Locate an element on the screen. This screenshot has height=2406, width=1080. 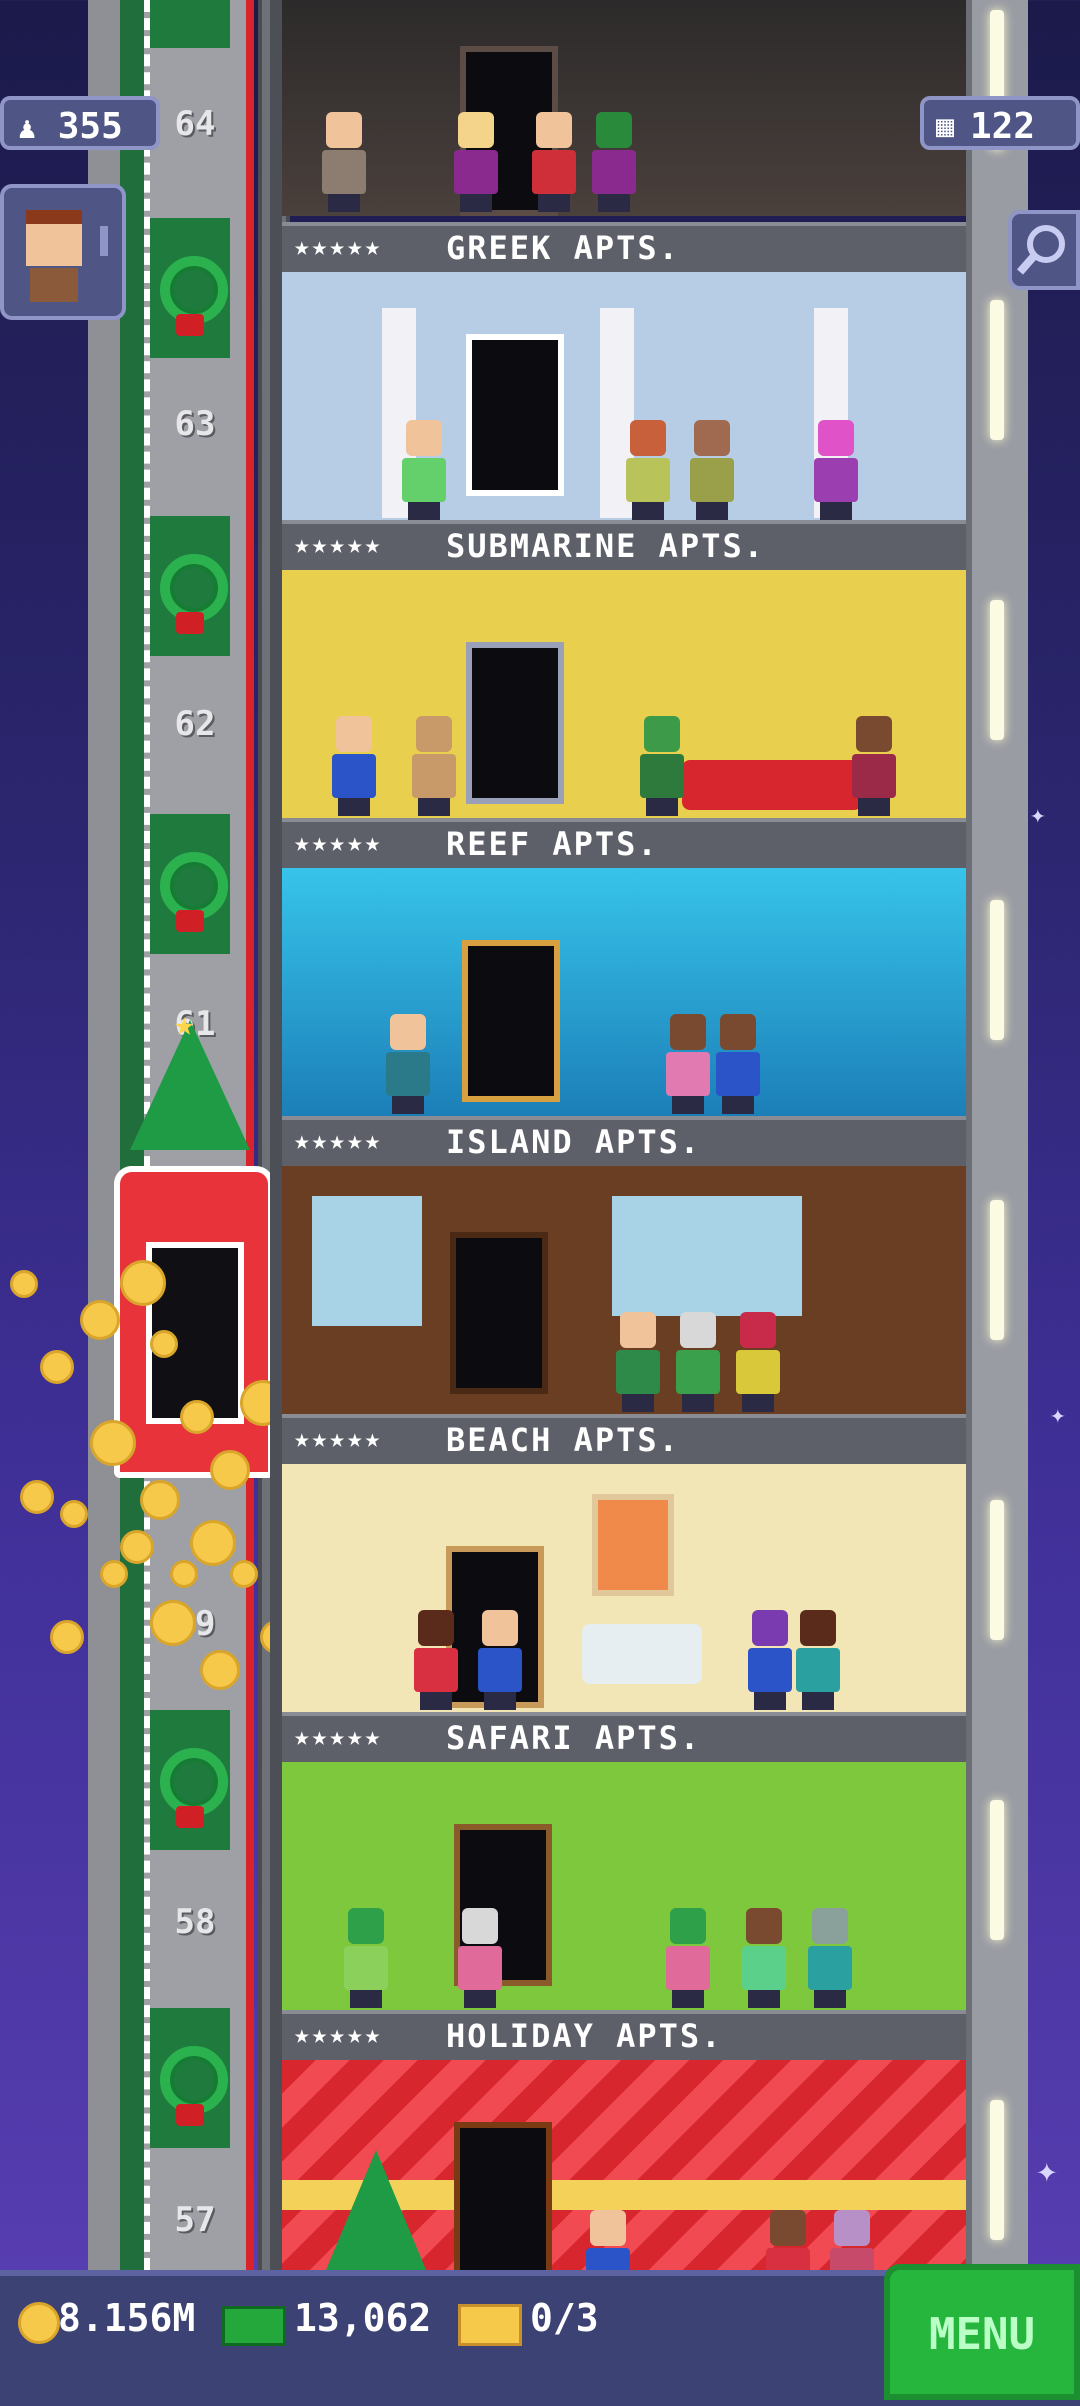
search-button is located at coordinates (1044, 250).